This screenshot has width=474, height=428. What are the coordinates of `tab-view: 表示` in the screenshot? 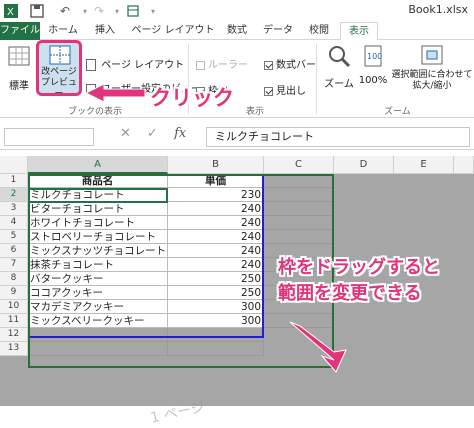 It's located at (359, 31).